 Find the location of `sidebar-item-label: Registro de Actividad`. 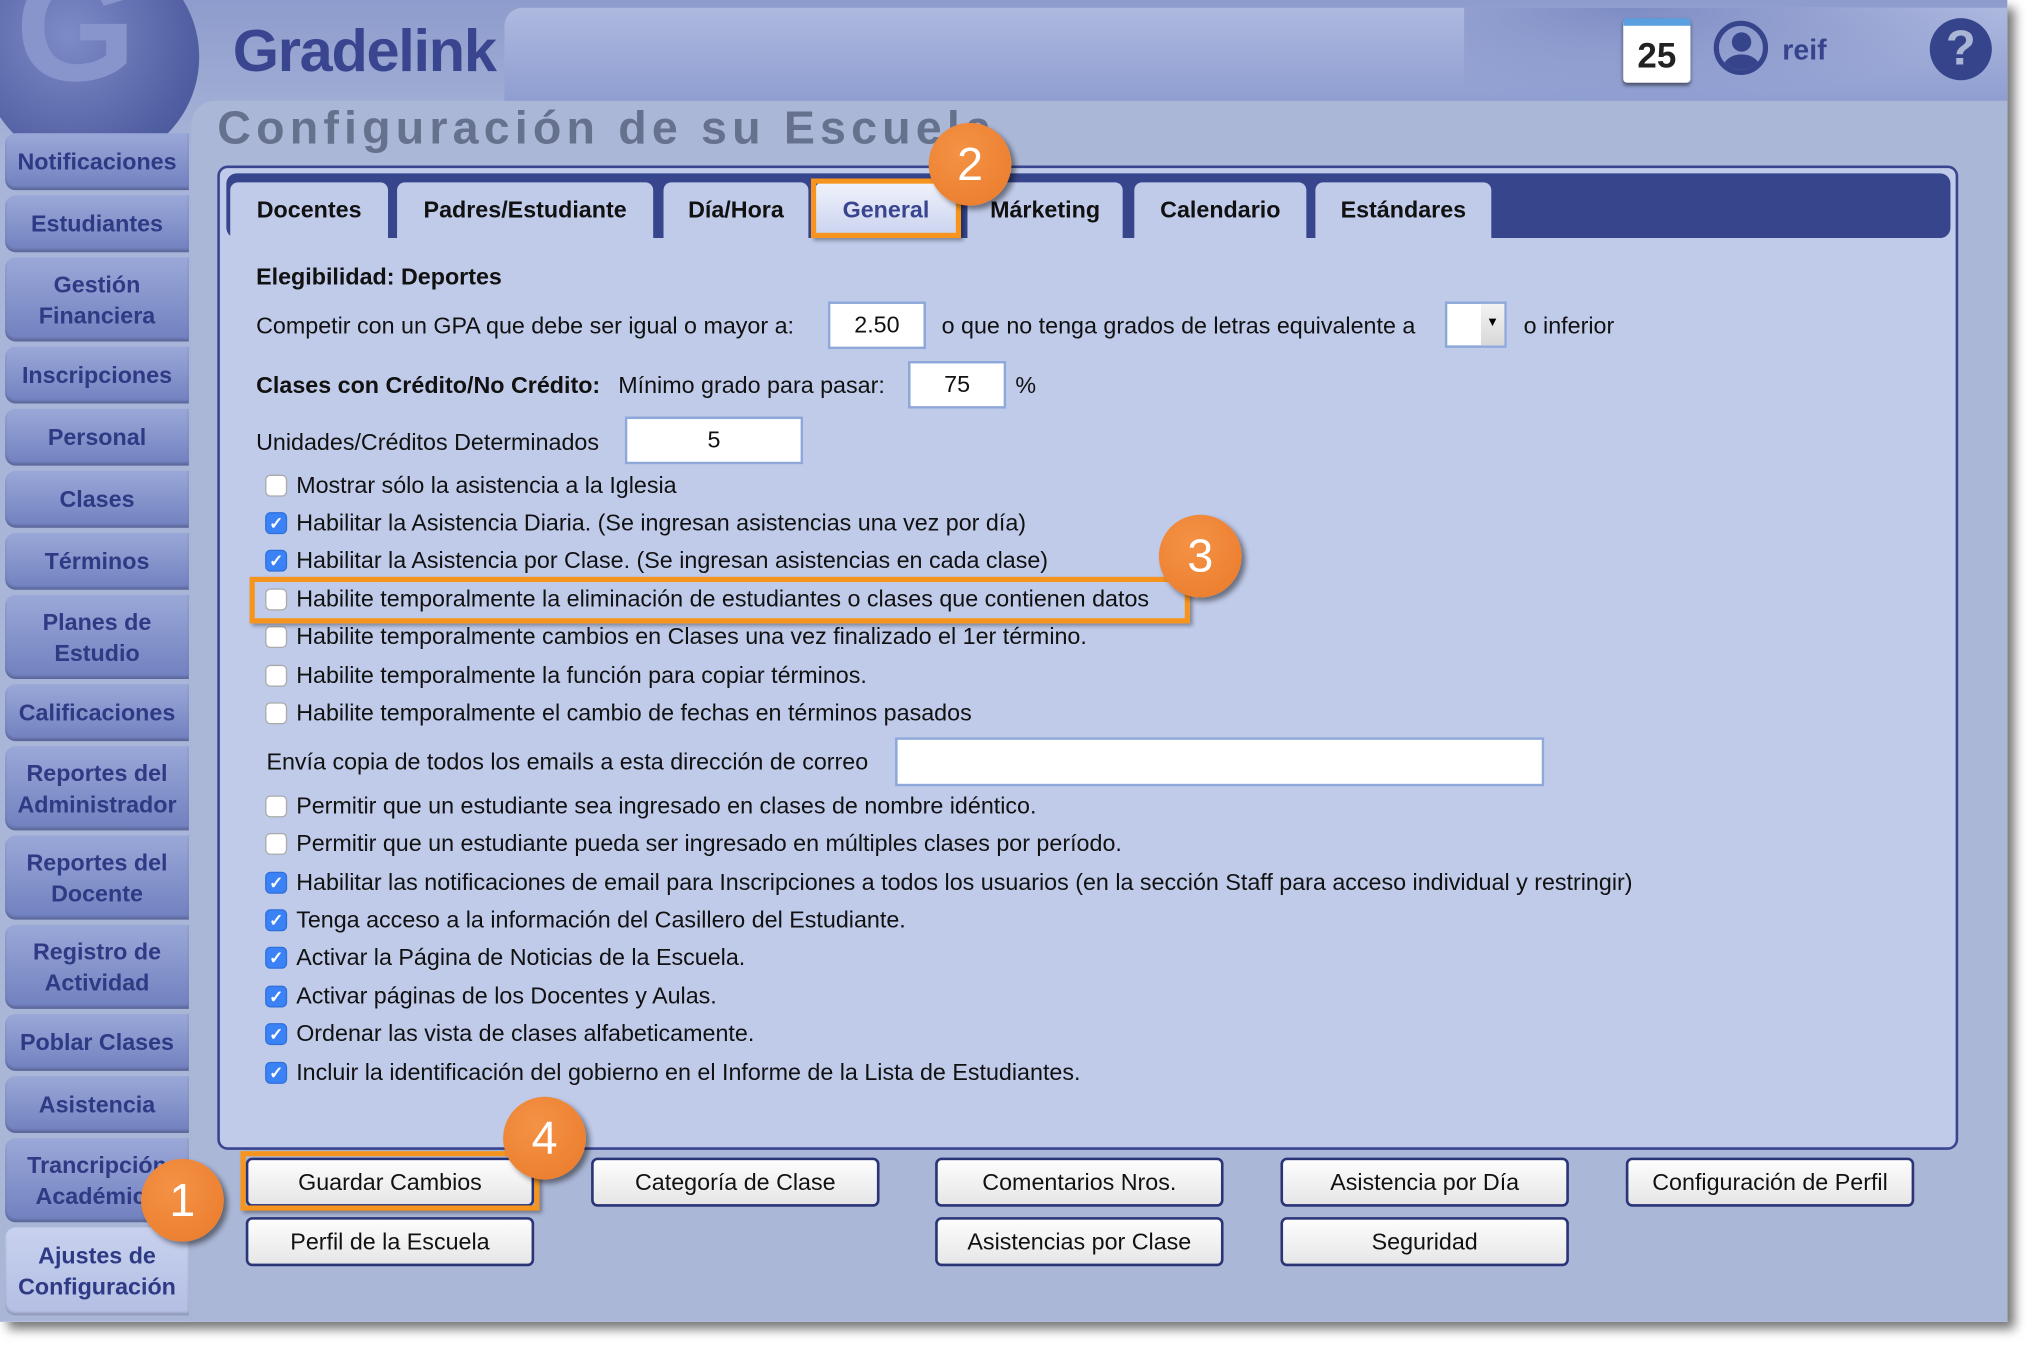

sidebar-item-label: Registro de Actividad is located at coordinates (97, 967).